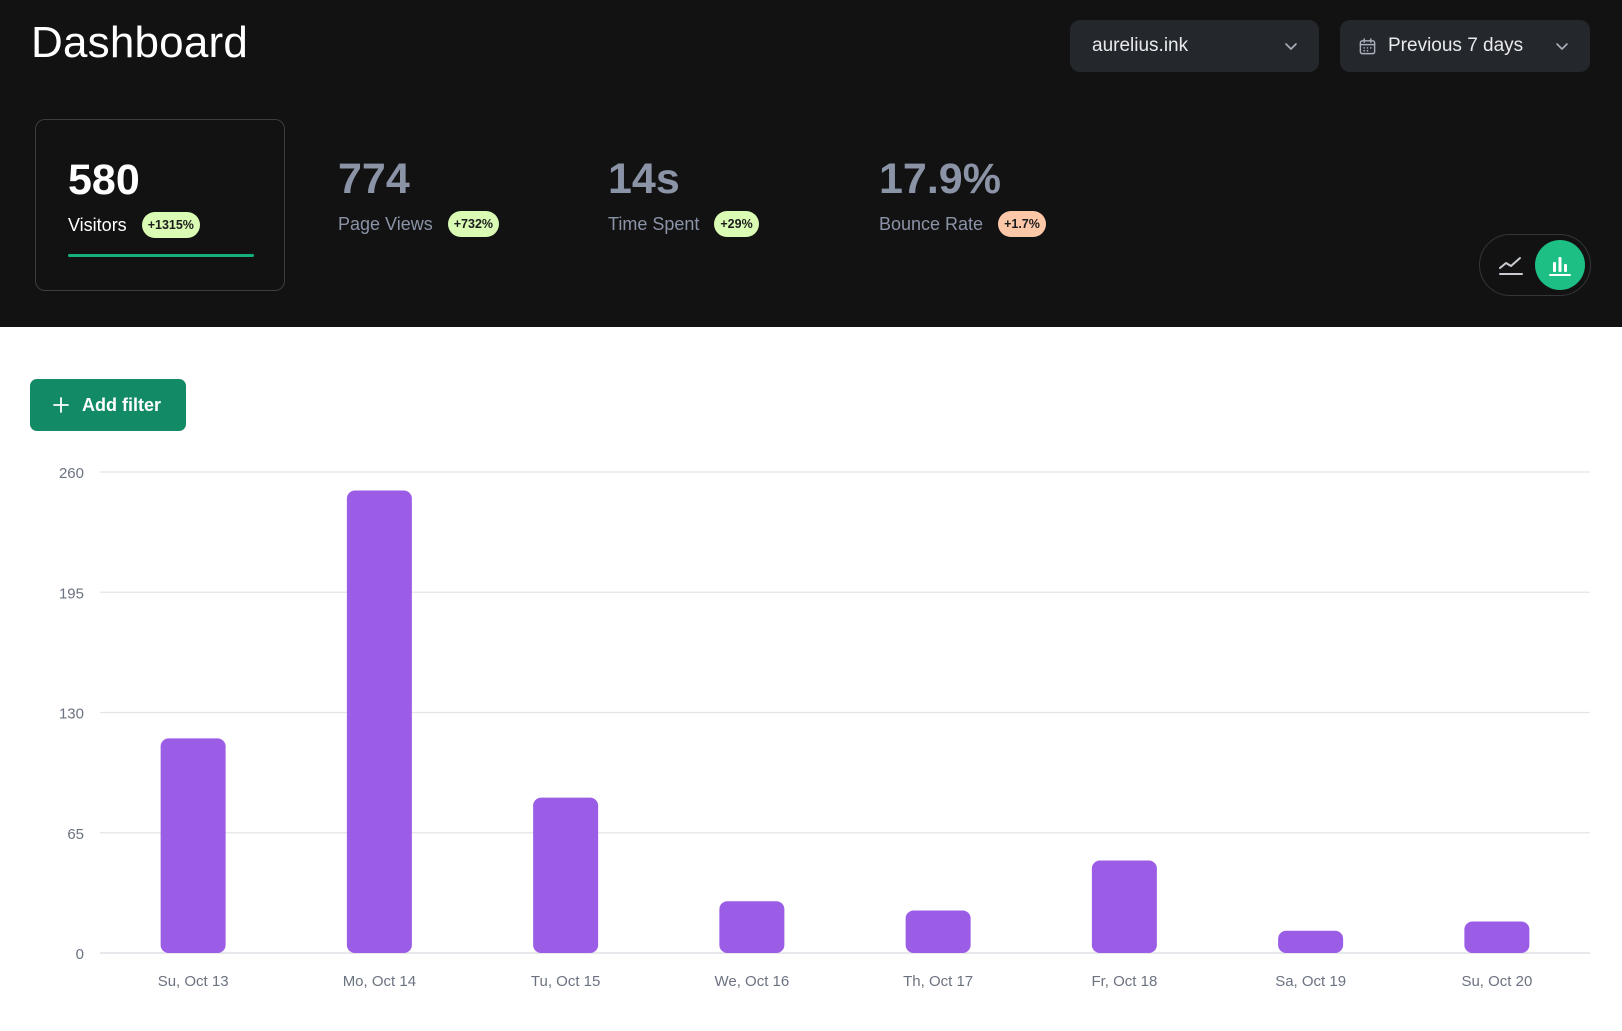  What do you see at coordinates (121, 404) in the screenshot?
I see `add-filter-label: Add filter` at bounding box center [121, 404].